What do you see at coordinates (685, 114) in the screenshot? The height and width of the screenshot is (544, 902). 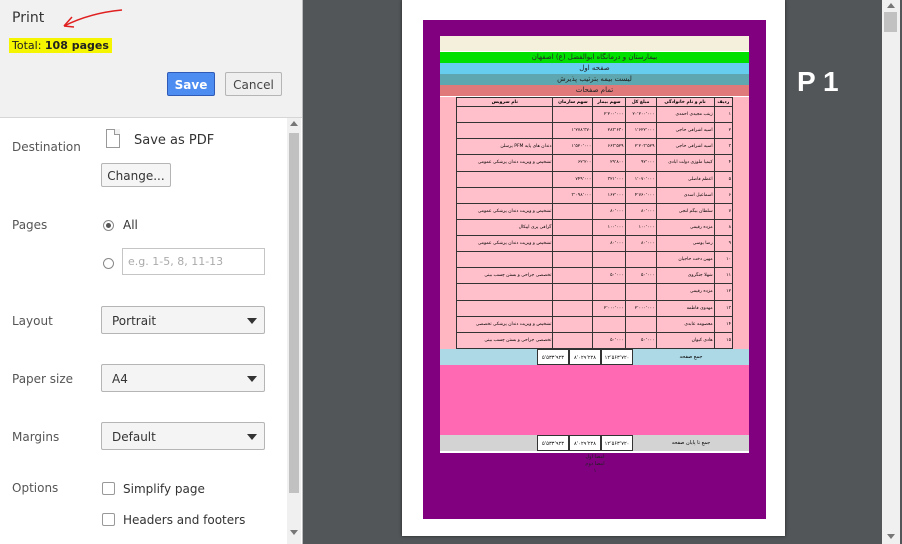 I see `table-cell: زینب مجیدی احمدی` at bounding box center [685, 114].